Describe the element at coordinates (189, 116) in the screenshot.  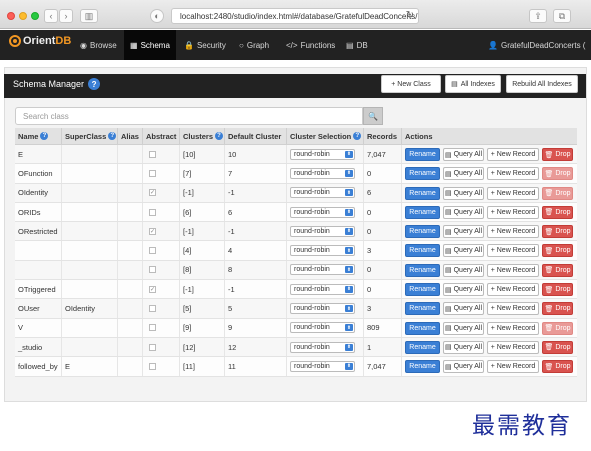
I see `search-input: Search class` at that location.